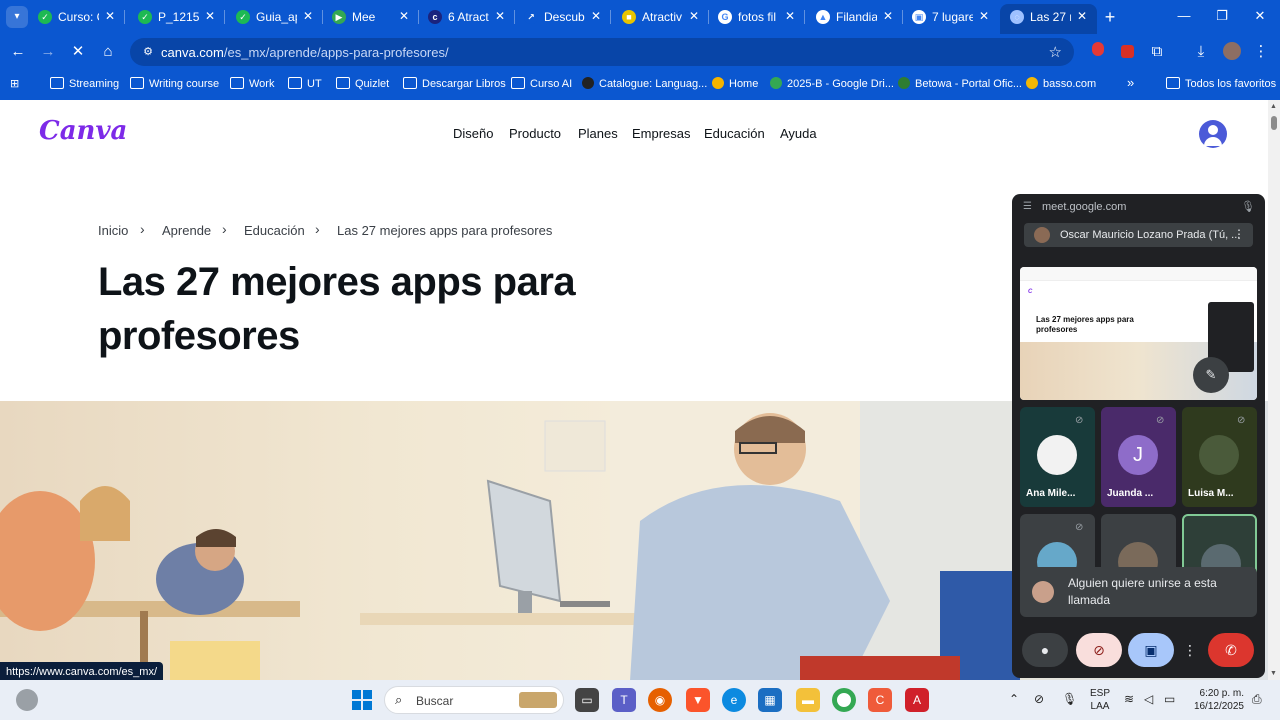  What do you see at coordinates (1014, 699) in the screenshot?
I see `tray-overflow-icon: ⌃` at bounding box center [1014, 699].